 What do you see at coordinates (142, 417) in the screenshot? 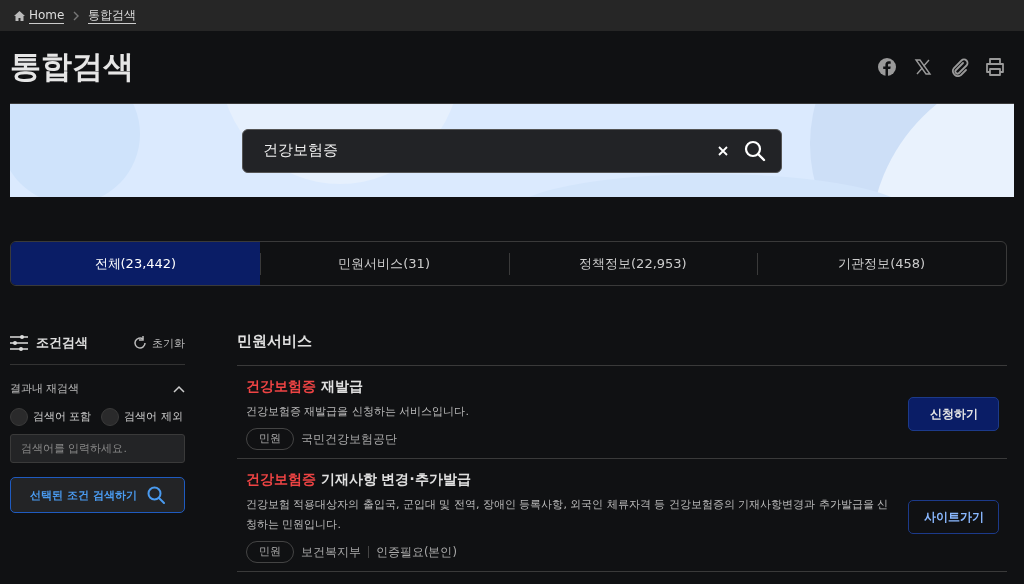
I see `radio-option: 검색어 제외` at bounding box center [142, 417].